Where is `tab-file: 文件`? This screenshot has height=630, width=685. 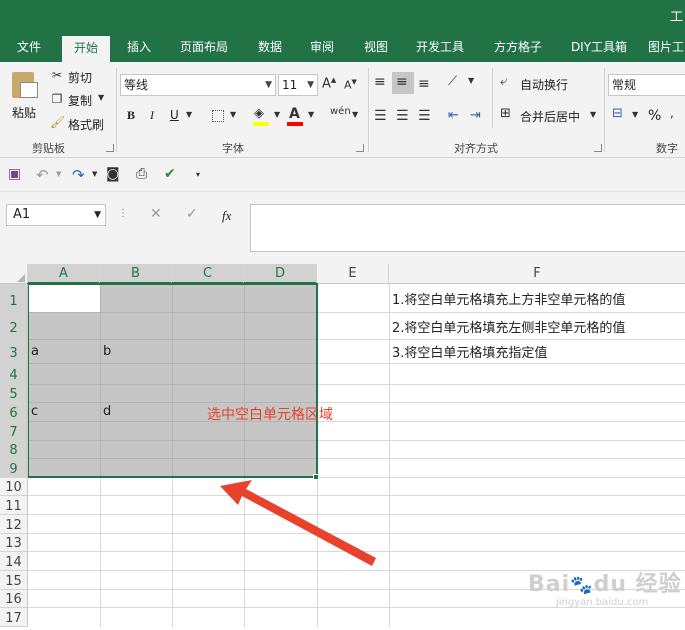 tab-file: 文件 is located at coordinates (29, 48).